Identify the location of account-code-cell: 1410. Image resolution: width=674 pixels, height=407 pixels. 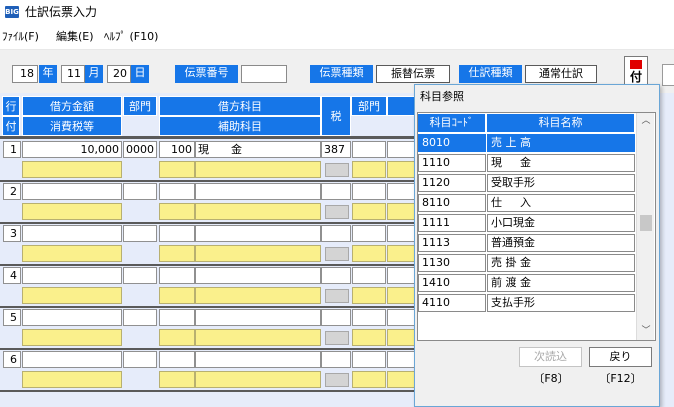
(452, 283).